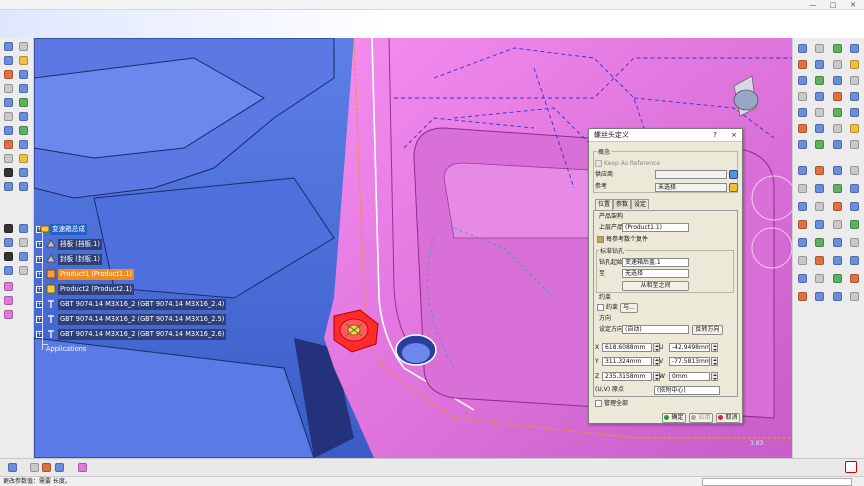 Image resolution: width=864 pixels, height=486 pixels. I want to click on each-reference-checkbox, so click(600, 239).